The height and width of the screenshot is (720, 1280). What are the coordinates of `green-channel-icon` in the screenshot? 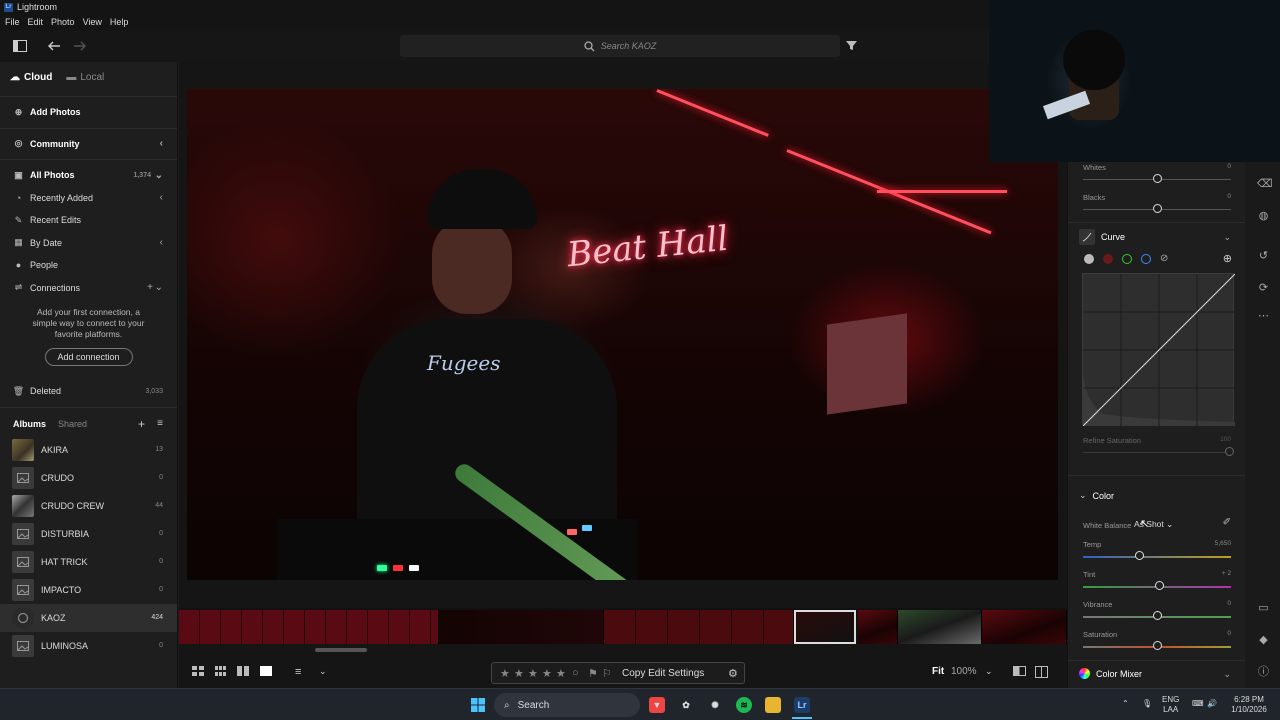 It's located at (1127, 258).